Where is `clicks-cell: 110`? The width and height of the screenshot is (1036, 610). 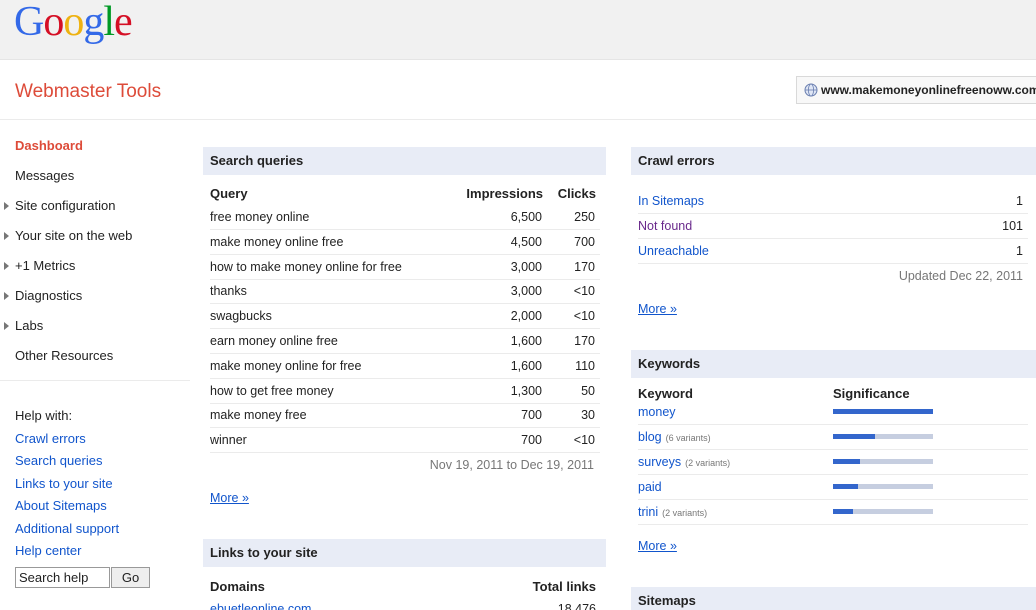
clicks-cell: 110 is located at coordinates (585, 366).